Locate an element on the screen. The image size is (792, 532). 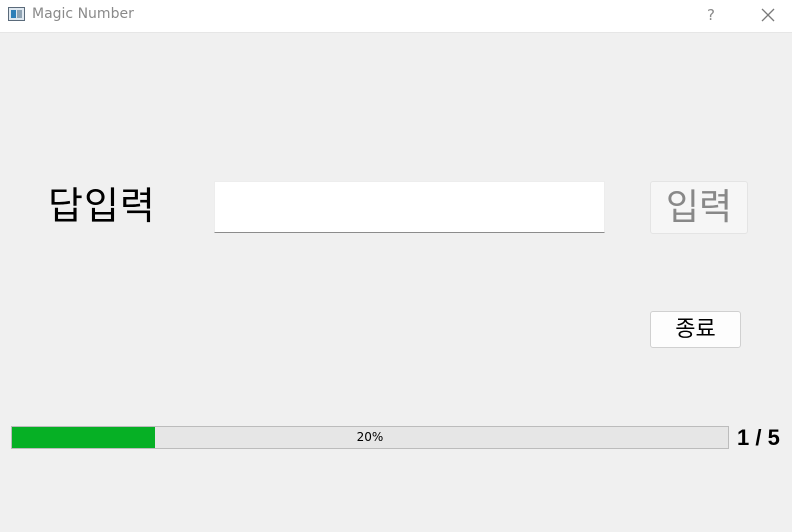
close-button is located at coordinates (768, 15).